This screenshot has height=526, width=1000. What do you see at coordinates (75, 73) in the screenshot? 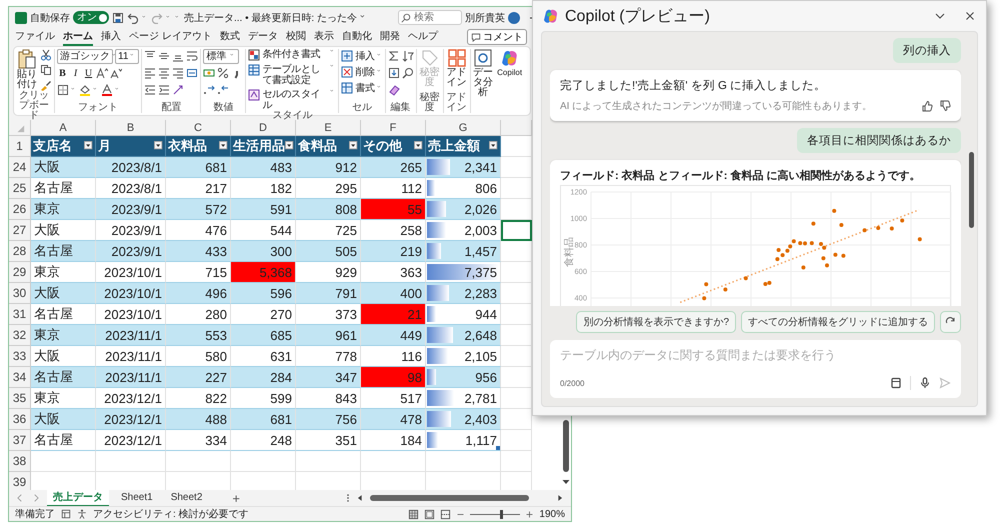
I see `format-button: I` at bounding box center [75, 73].